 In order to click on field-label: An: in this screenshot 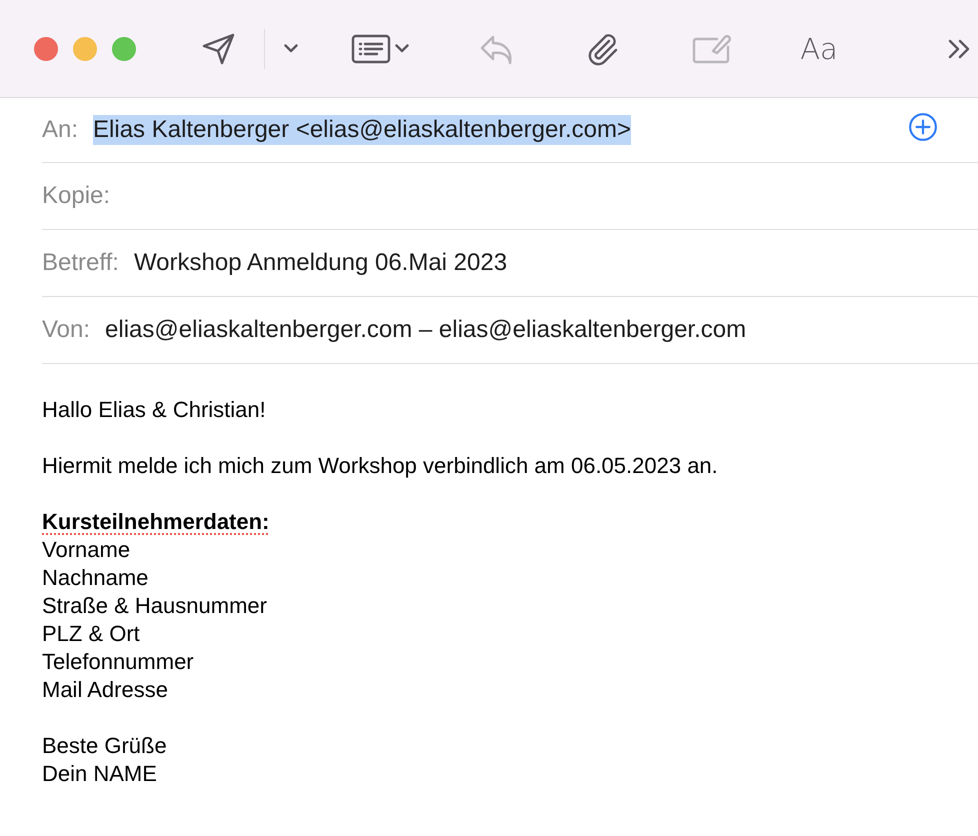, I will do `click(60, 130)`.